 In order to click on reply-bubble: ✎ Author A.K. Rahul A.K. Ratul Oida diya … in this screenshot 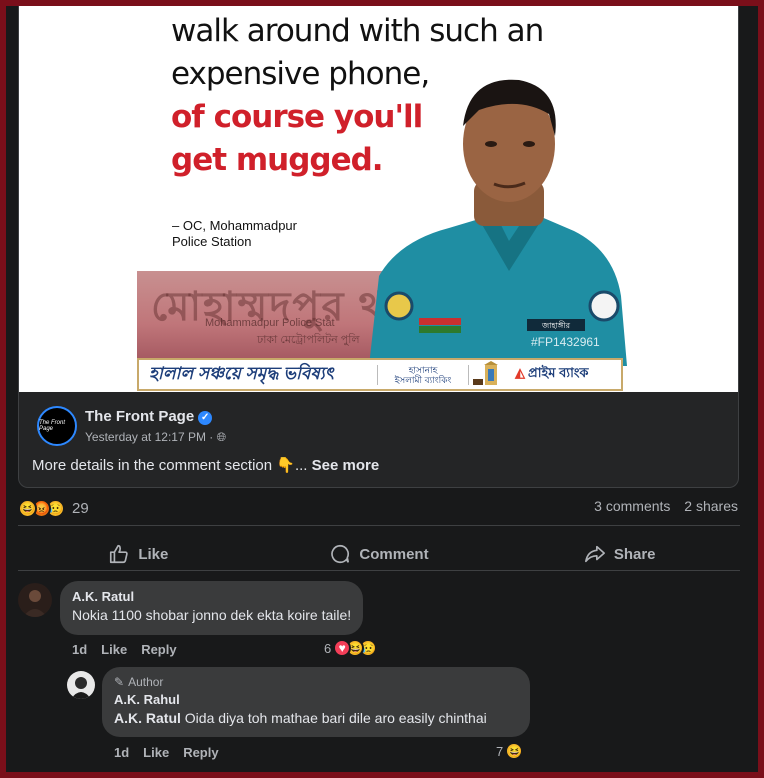, I will do `click(316, 702)`.